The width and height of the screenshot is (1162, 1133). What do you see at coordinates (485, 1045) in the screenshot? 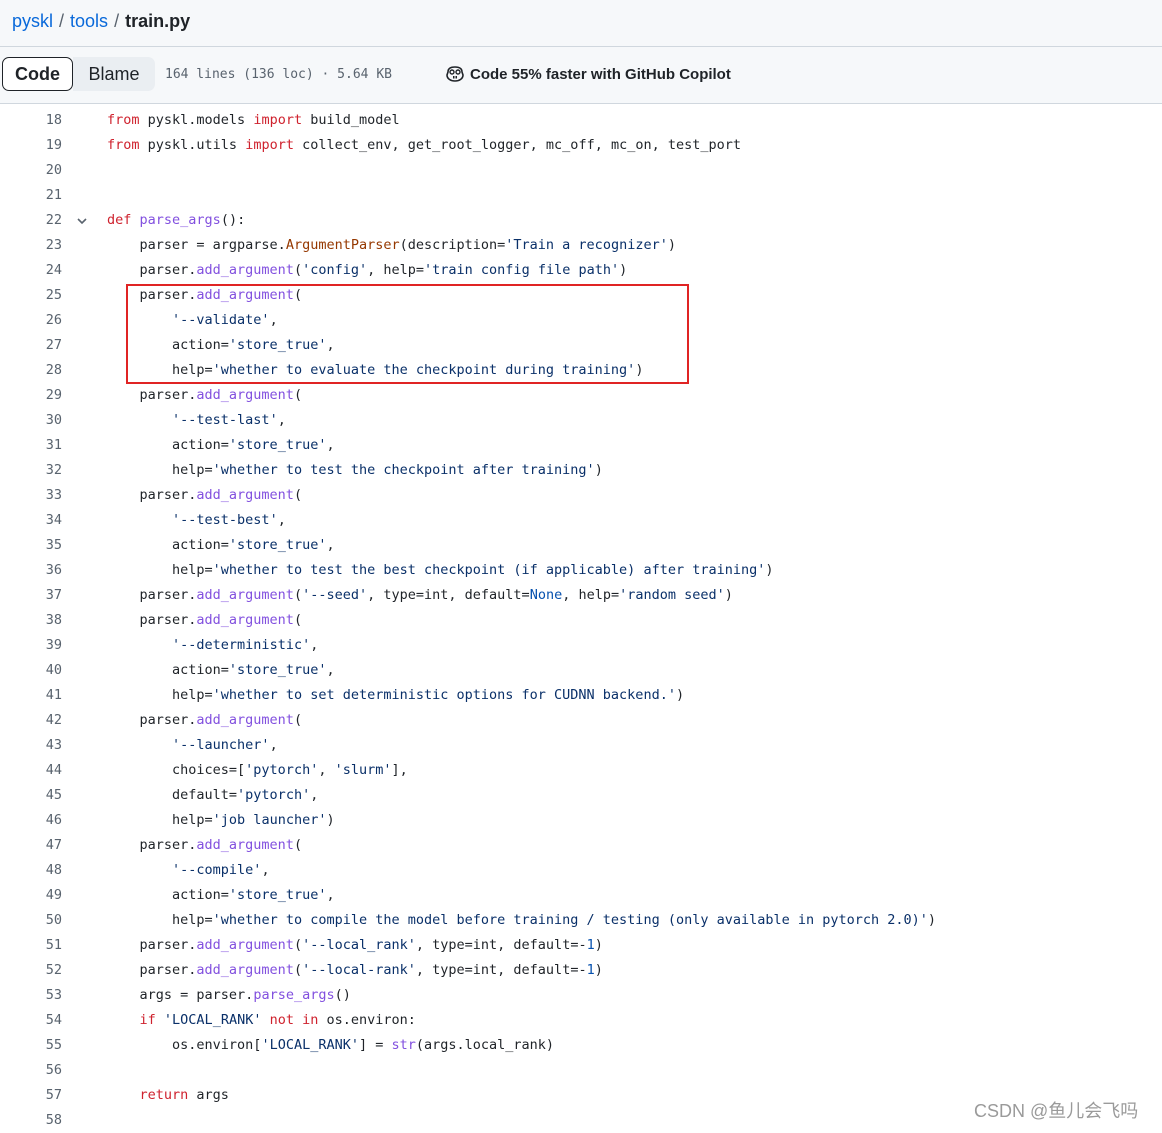
I see `code-token: (args.local_rank)` at bounding box center [485, 1045].